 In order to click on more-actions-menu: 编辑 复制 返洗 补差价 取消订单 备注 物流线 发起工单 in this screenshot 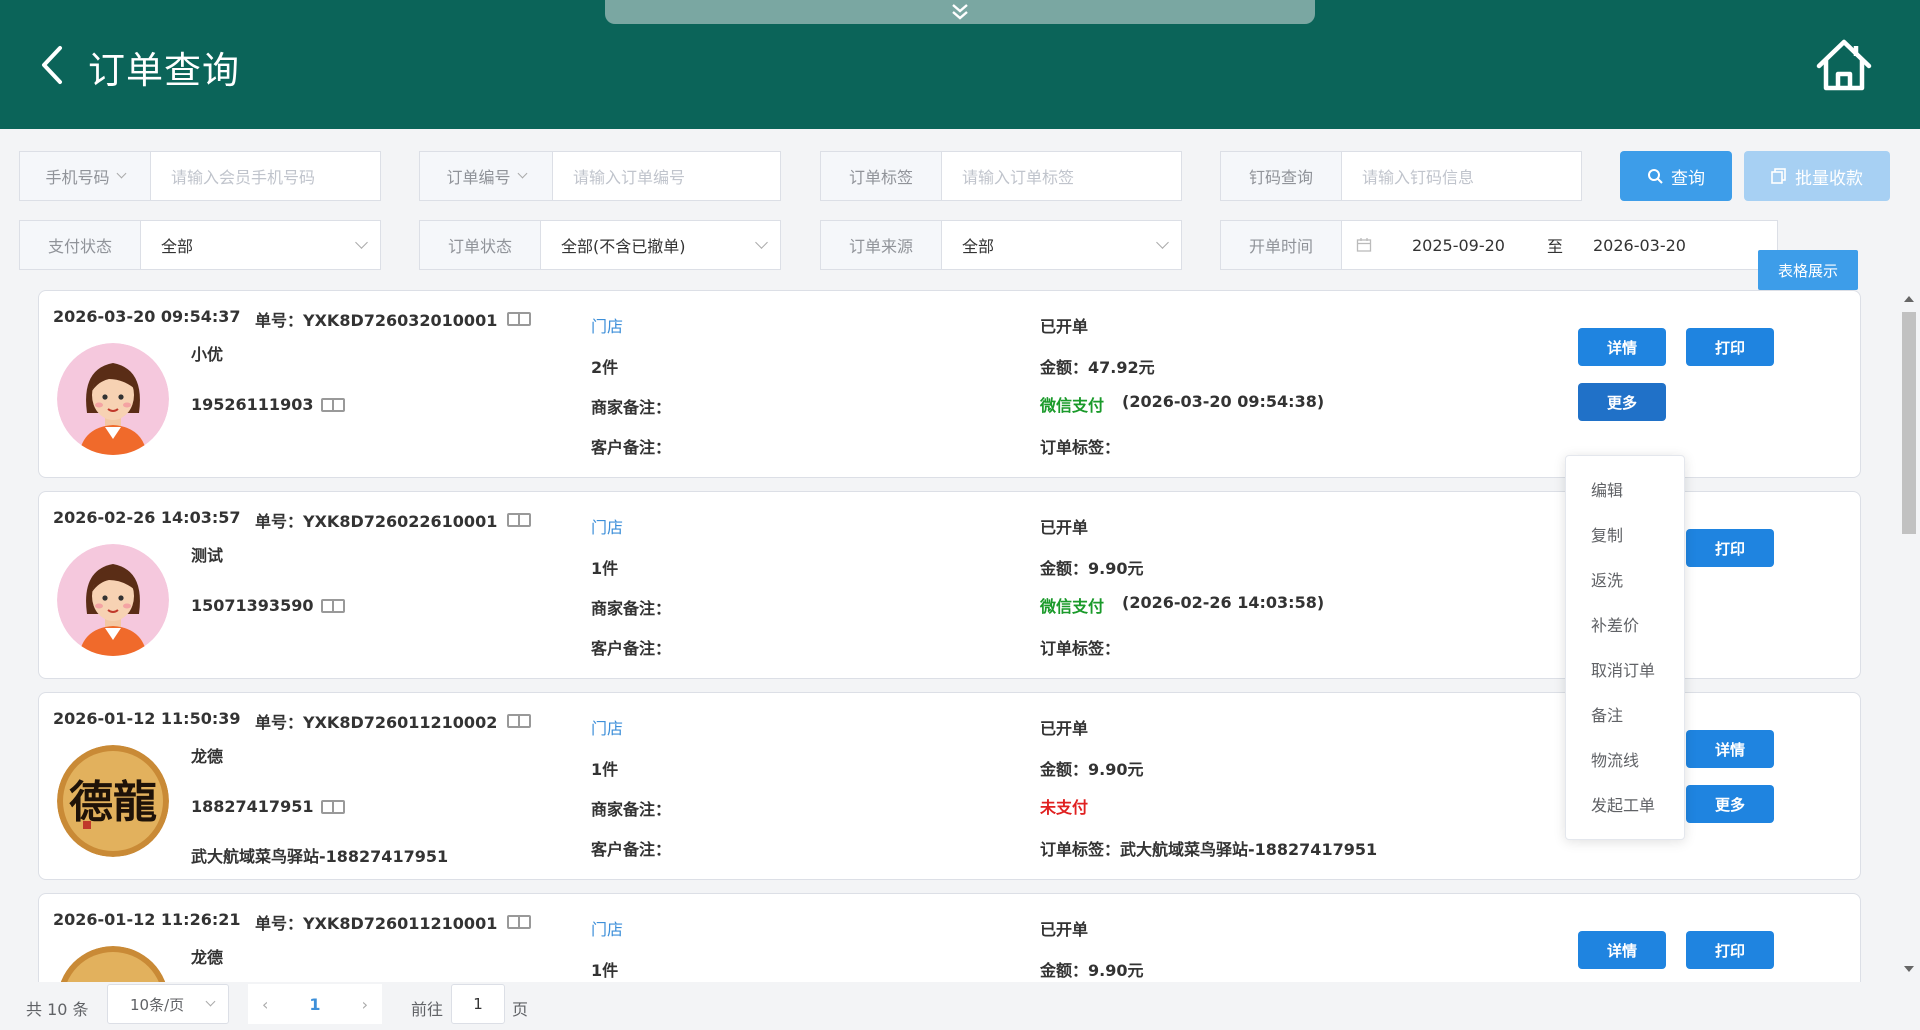, I will do `click(1625, 647)`.